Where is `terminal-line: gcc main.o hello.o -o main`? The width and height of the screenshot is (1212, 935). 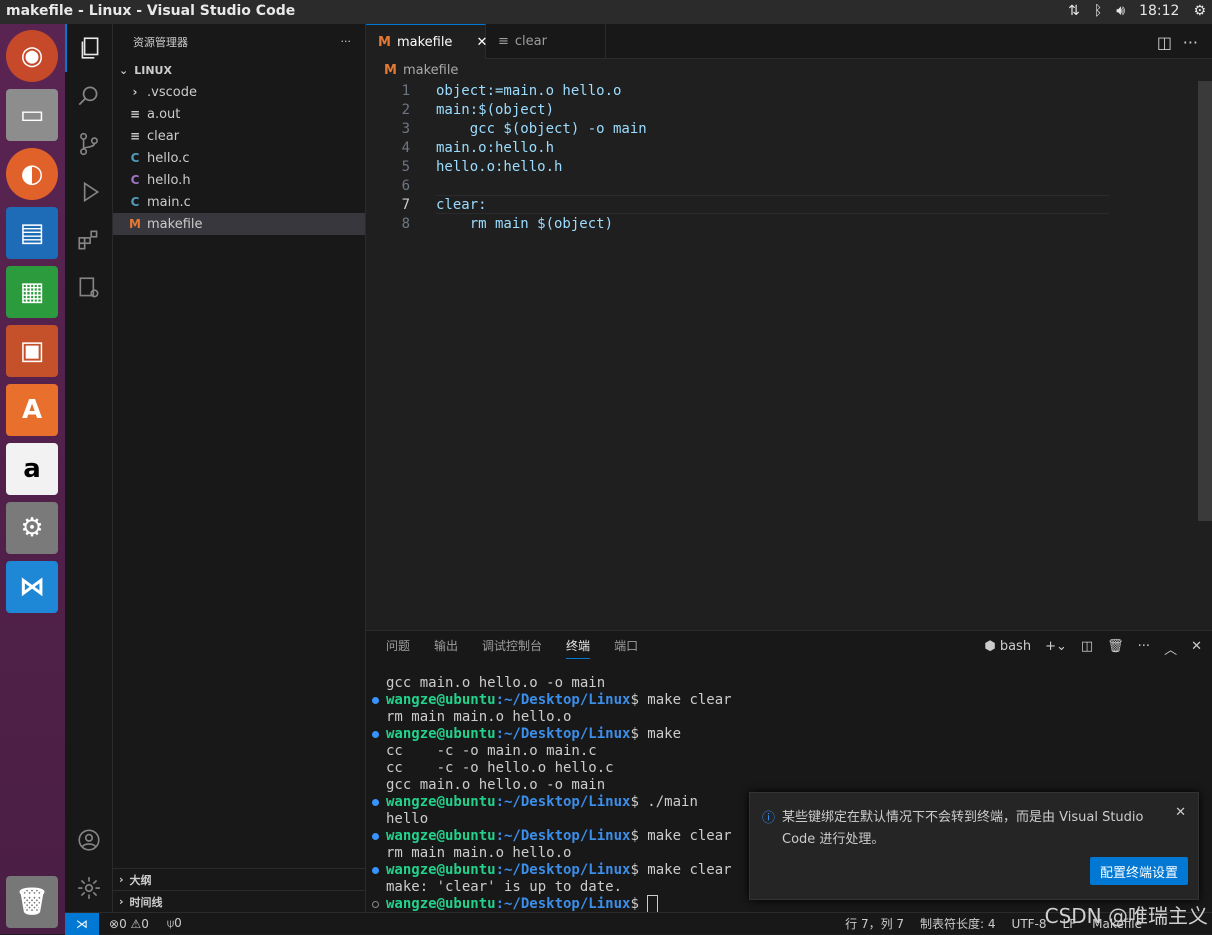 terminal-line: gcc main.o hello.o -o main is located at coordinates (559, 683).